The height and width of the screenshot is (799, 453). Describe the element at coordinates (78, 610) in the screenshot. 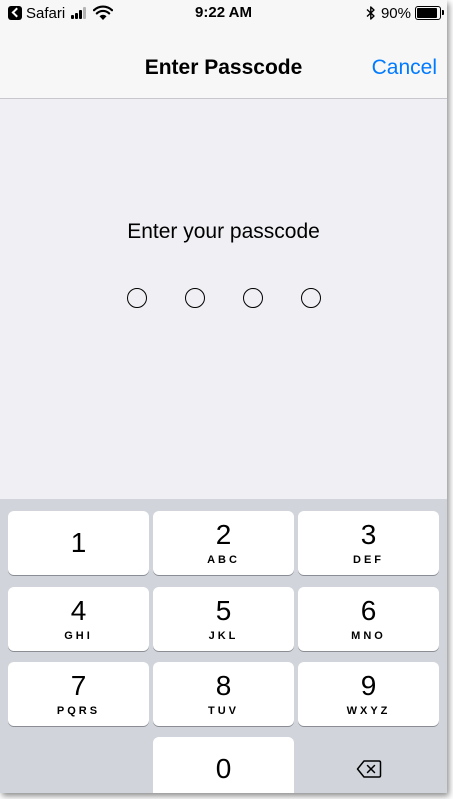

I see `key-digit: 4` at that location.